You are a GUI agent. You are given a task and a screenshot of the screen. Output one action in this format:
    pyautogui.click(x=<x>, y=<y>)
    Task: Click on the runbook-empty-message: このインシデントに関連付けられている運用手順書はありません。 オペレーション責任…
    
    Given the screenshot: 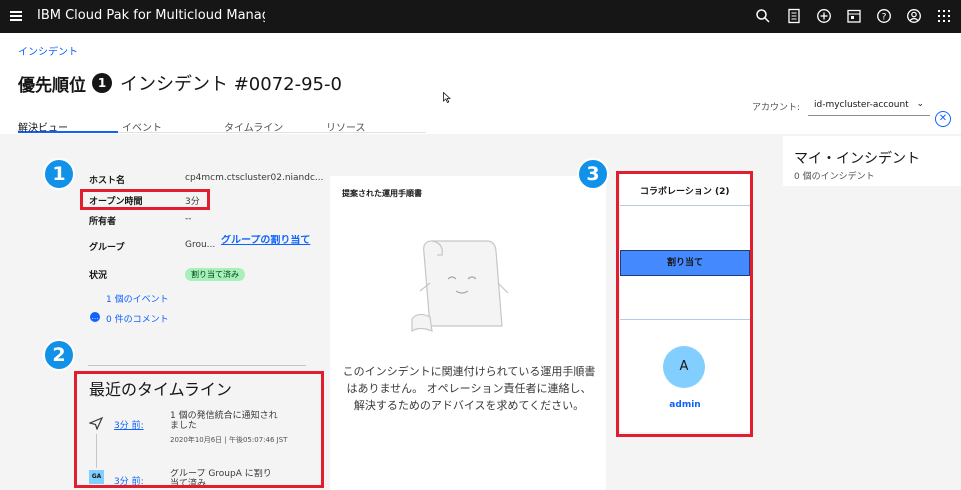 What is the action you would take?
    pyautogui.click(x=469, y=388)
    